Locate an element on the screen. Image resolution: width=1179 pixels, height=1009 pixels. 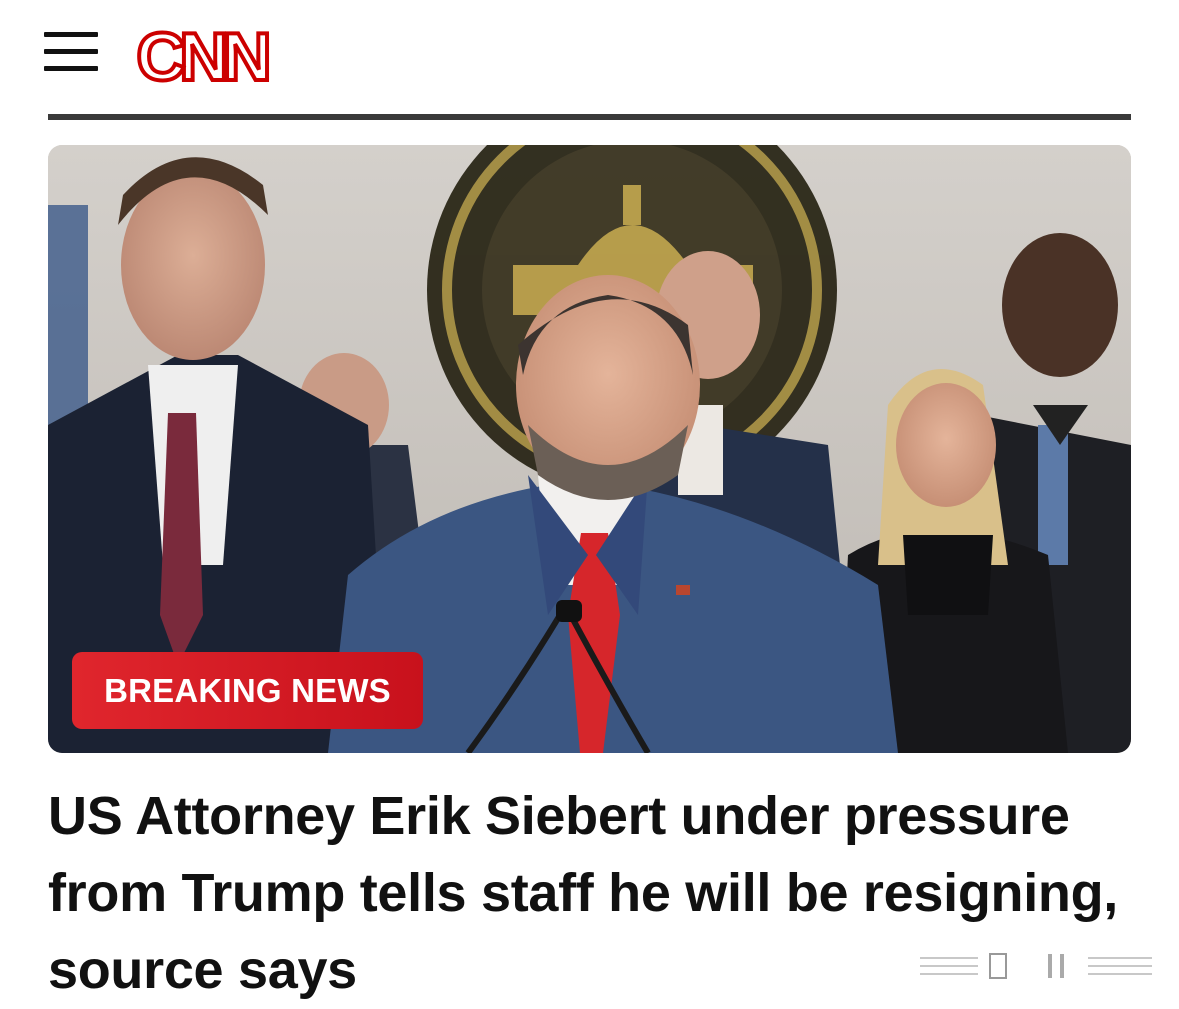
breaking-news-badge: BREAKING NEWS is located at coordinates (247, 690).